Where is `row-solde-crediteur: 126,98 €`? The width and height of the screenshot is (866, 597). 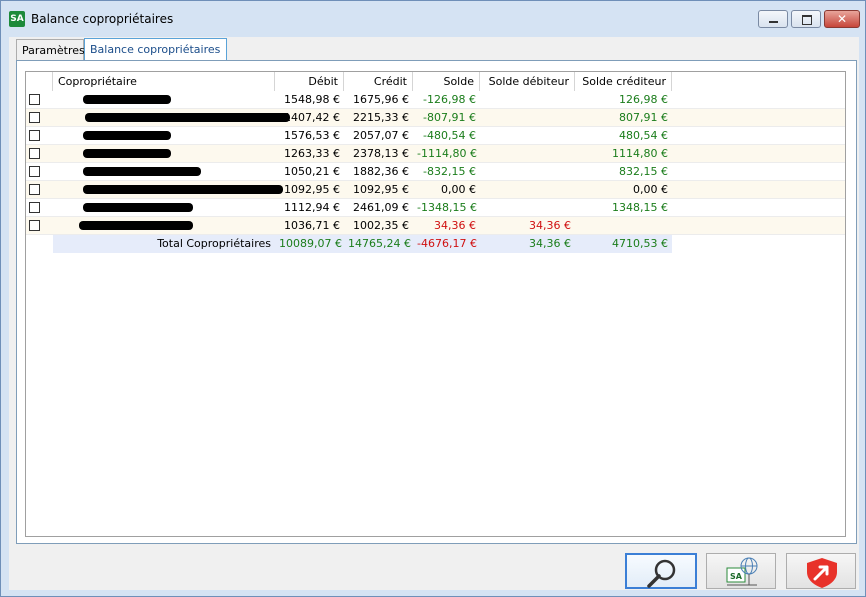 row-solde-crediteur: 126,98 € is located at coordinates (643, 99).